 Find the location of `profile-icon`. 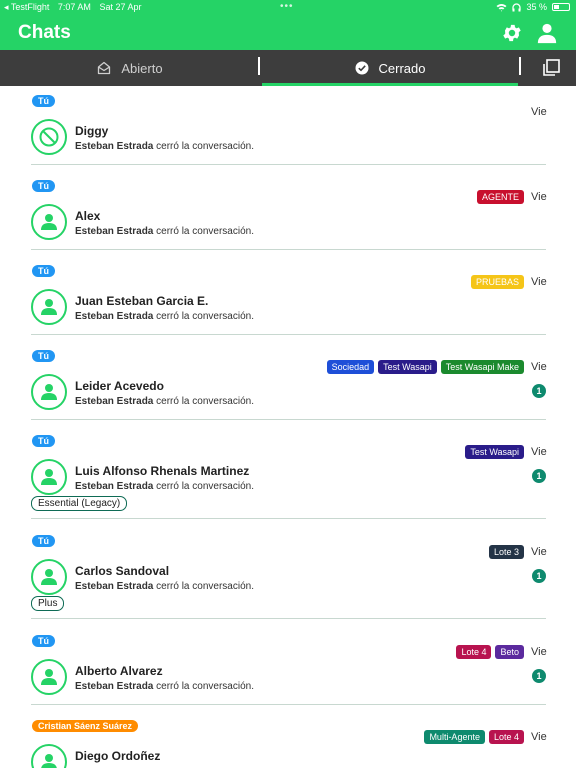

profile-icon is located at coordinates (547, 33).